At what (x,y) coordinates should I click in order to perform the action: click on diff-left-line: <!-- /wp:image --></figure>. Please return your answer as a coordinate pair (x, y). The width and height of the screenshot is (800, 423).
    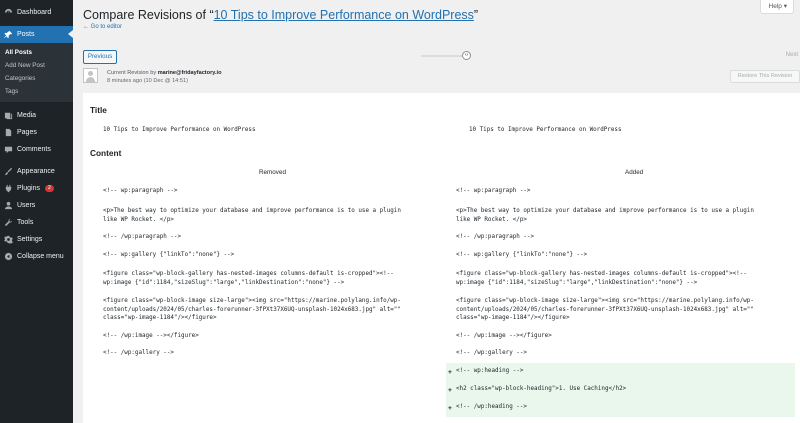
    Looking at the image, I should click on (151, 336).